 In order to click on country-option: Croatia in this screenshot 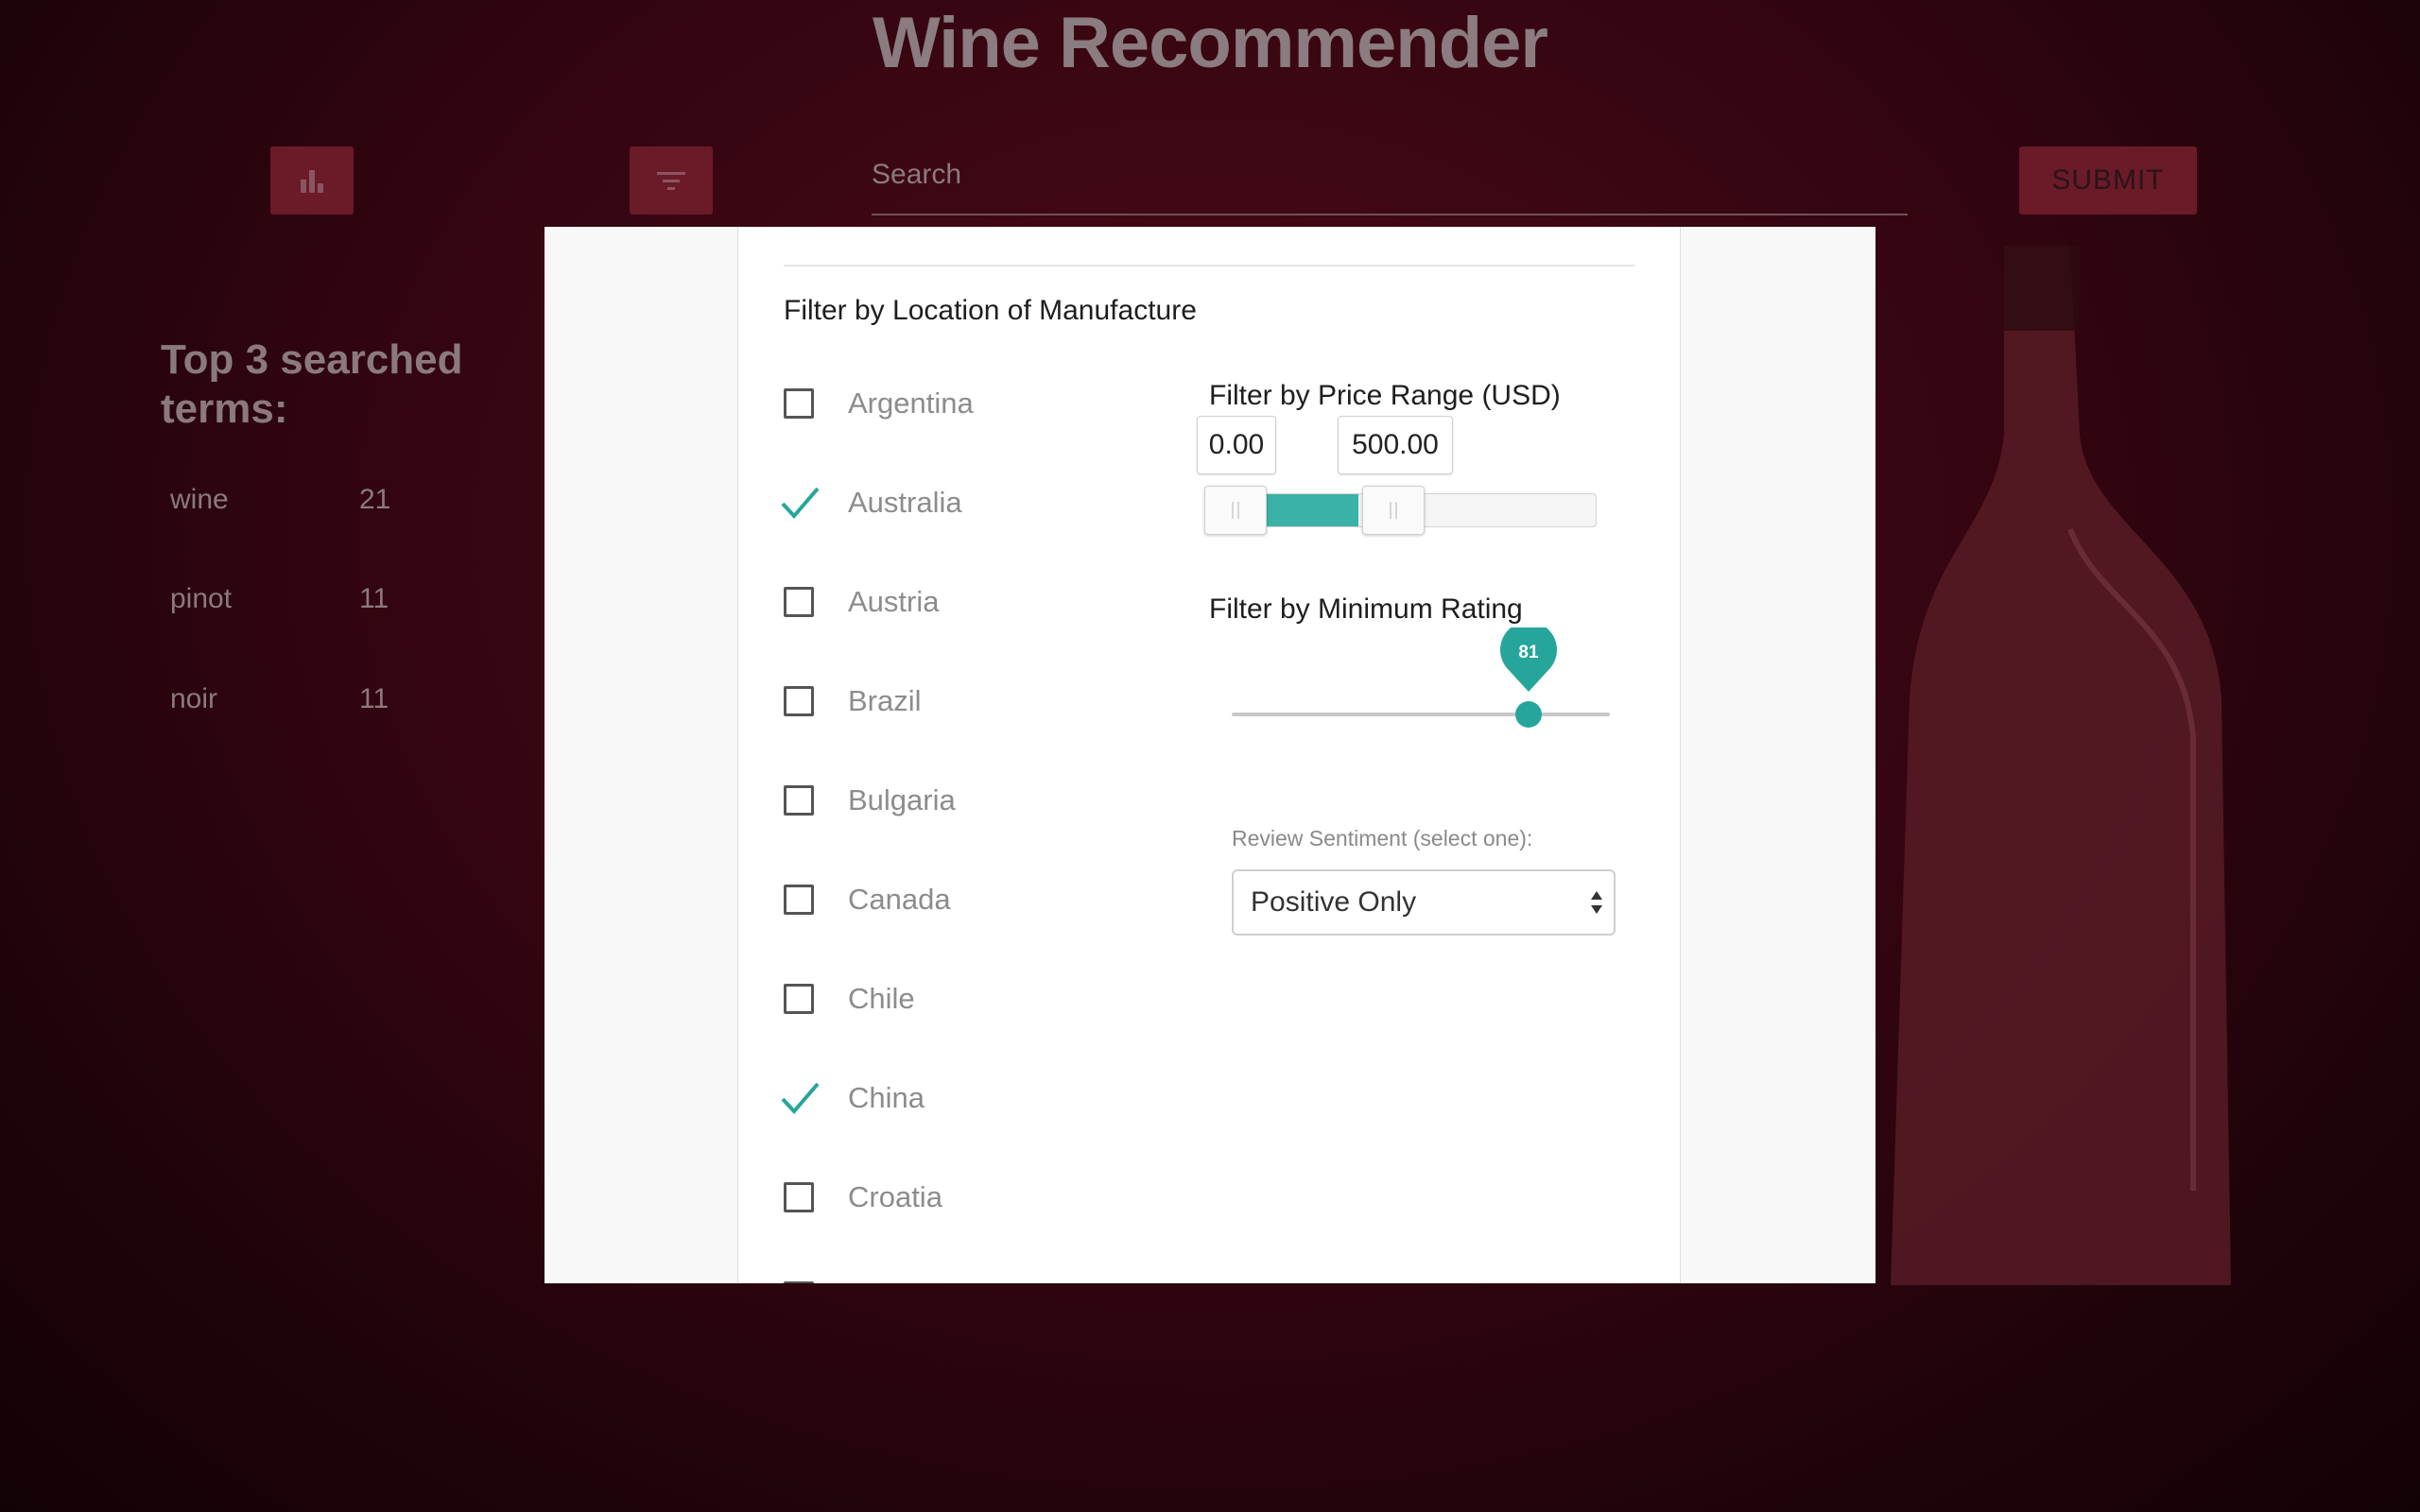, I will do `click(863, 1197)`.